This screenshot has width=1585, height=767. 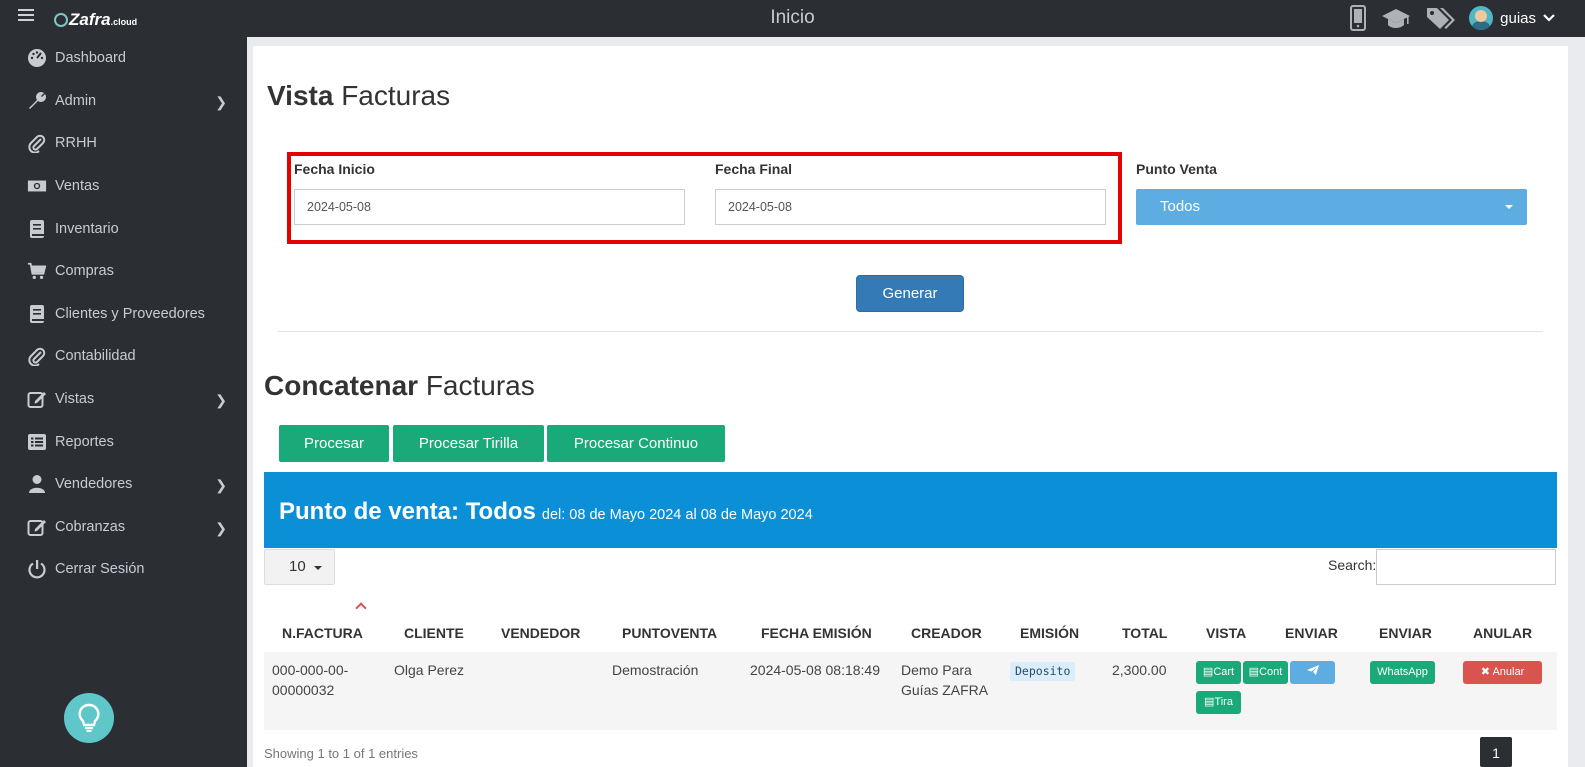 What do you see at coordinates (1218, 702) in the screenshot?
I see `vista-tira-button: ▤Tira` at bounding box center [1218, 702].